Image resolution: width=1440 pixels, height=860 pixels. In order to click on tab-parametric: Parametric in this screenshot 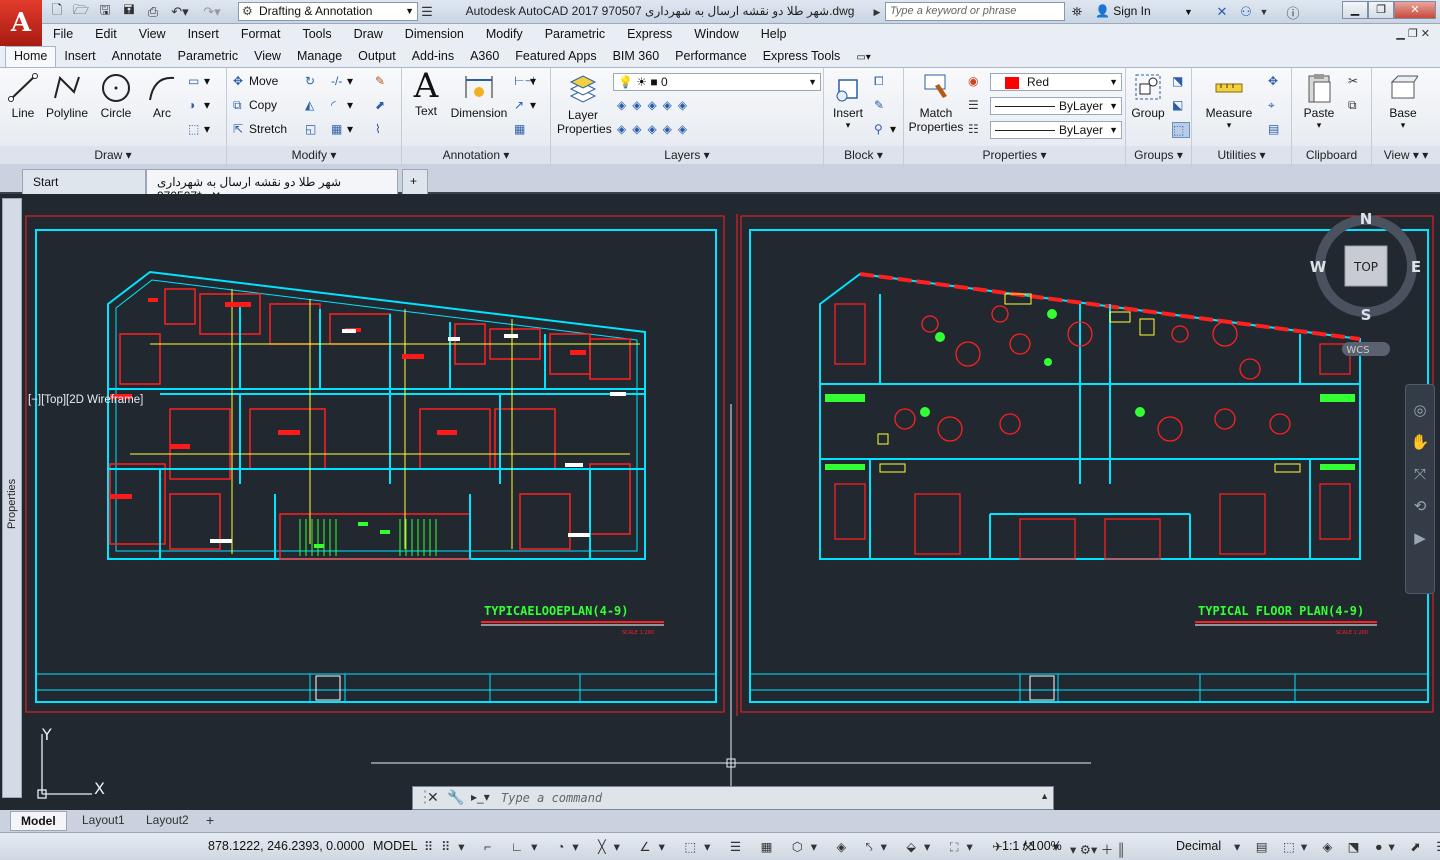, I will do `click(208, 56)`.